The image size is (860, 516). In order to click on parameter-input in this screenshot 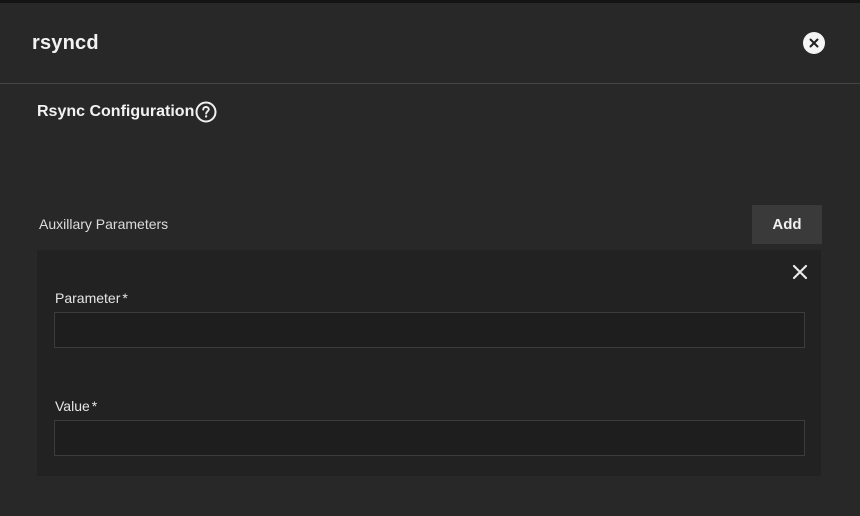, I will do `click(429, 330)`.